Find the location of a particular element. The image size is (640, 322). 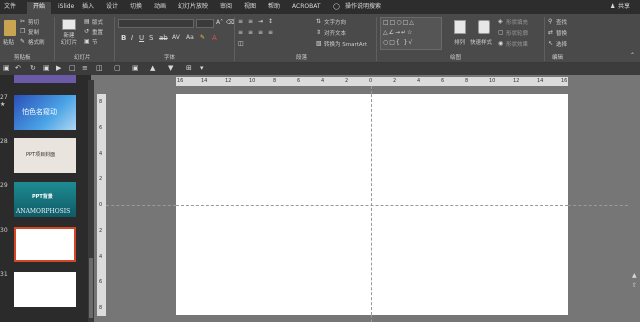

shapes-gallery: □□○□△ △∠→↵☆ ○□{ }√ is located at coordinates (411, 33).